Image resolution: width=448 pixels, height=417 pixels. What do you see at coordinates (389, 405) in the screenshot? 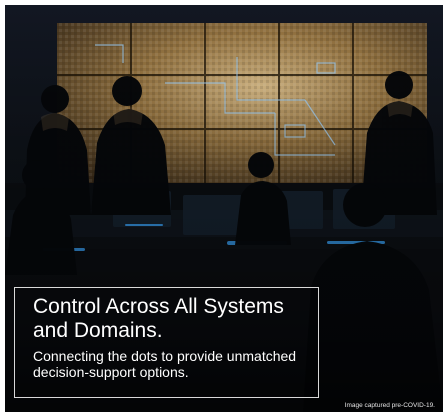
I see `image-footnote: Image captured pre-COVID-19.` at bounding box center [389, 405].